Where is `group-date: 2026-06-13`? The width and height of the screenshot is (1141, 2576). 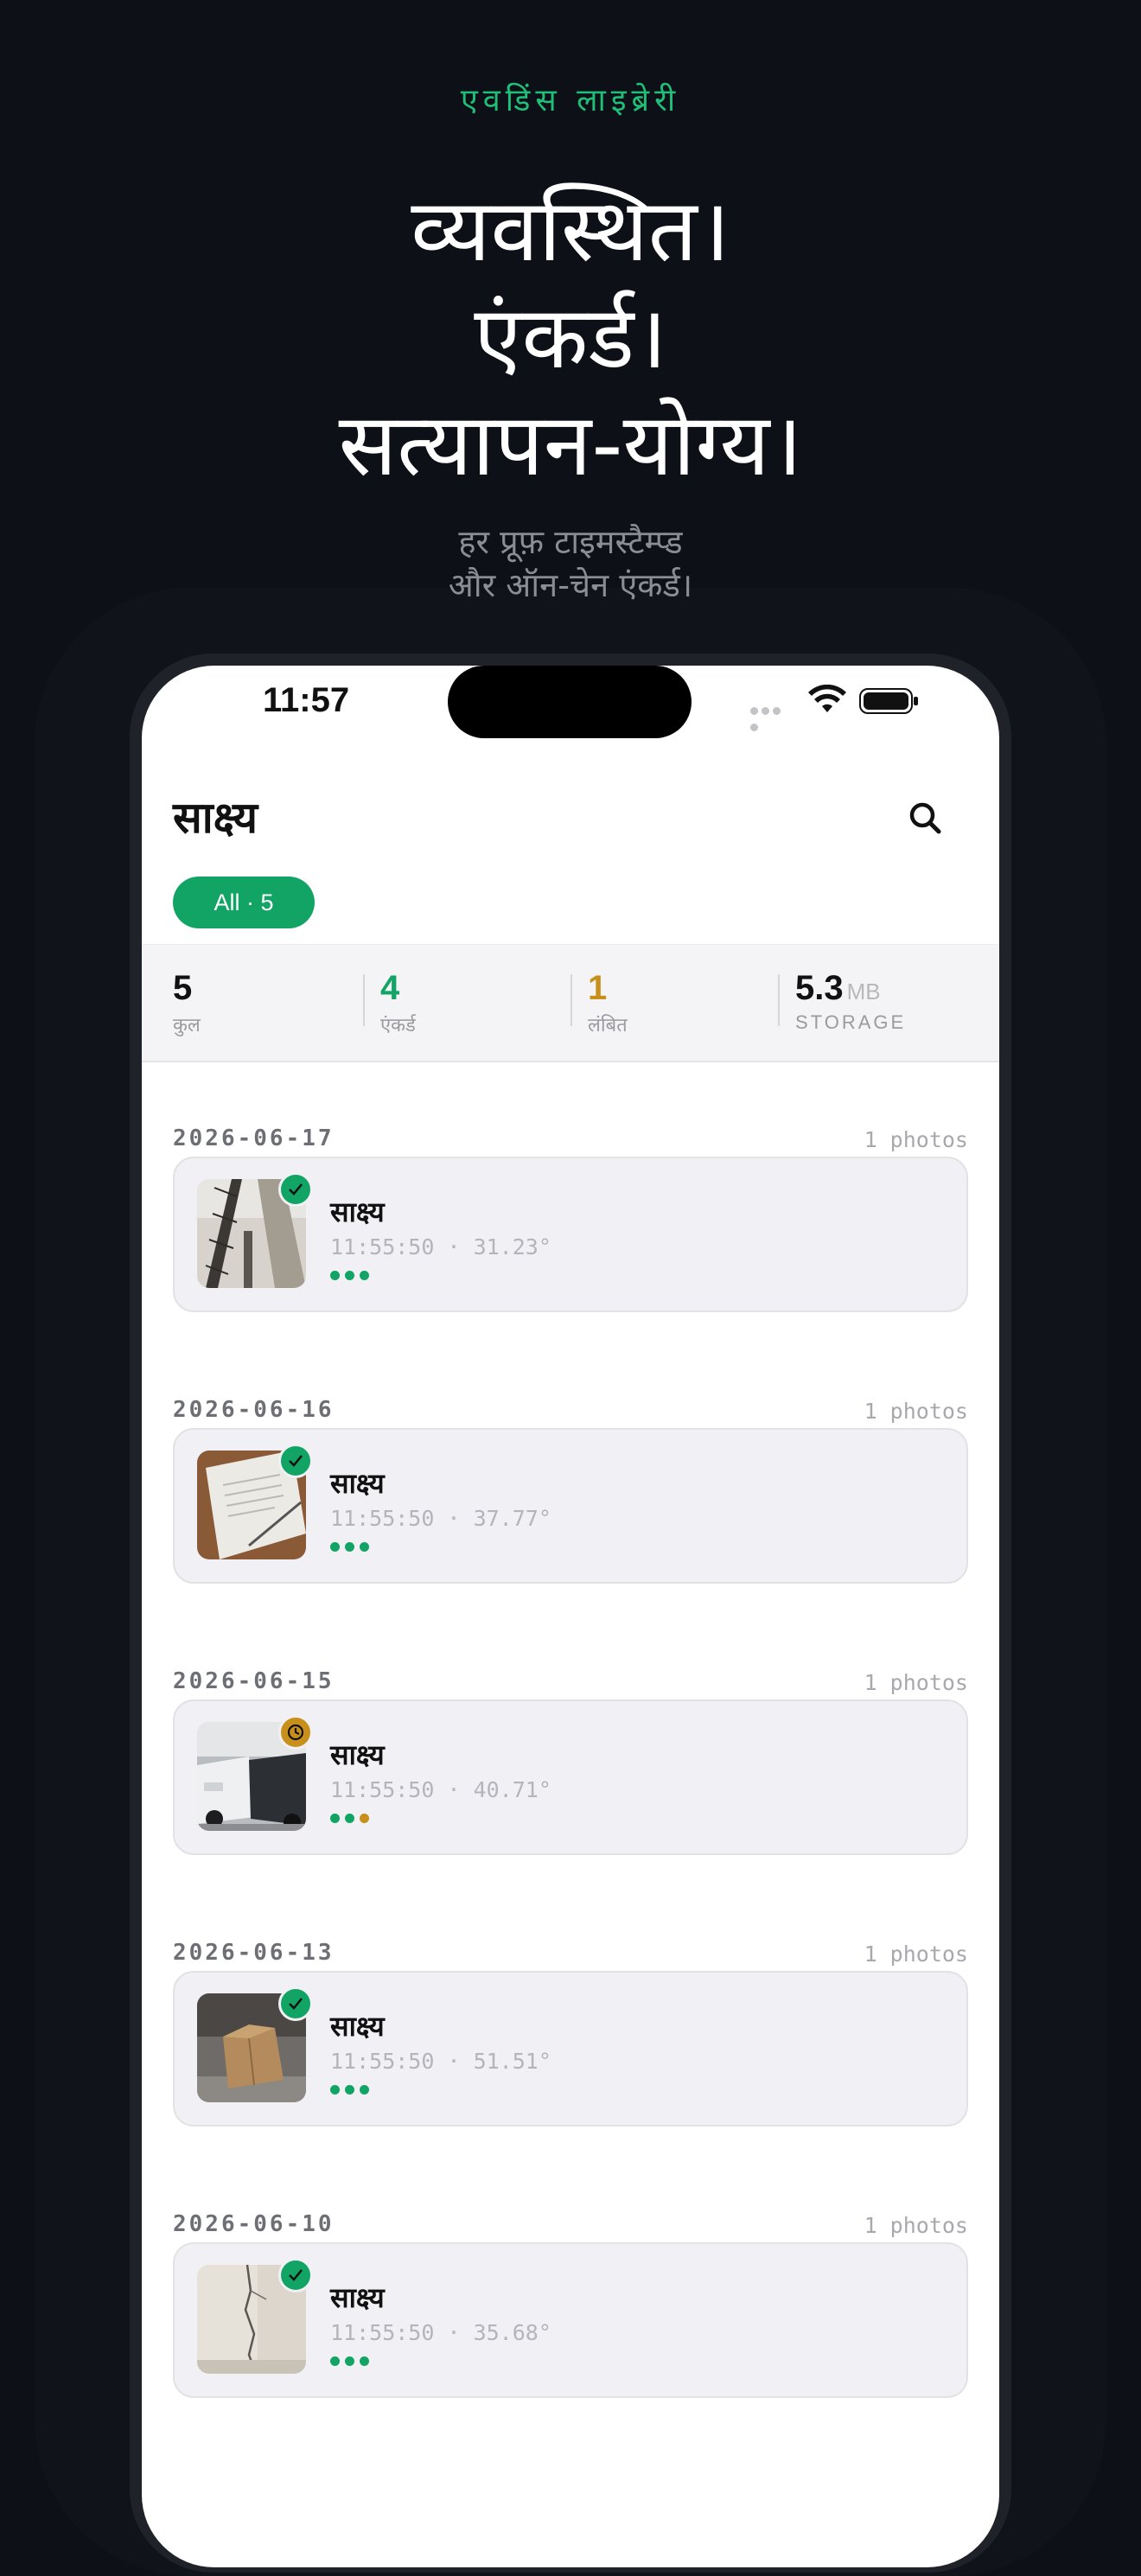
group-date: 2026-06-13 is located at coordinates (254, 1953).